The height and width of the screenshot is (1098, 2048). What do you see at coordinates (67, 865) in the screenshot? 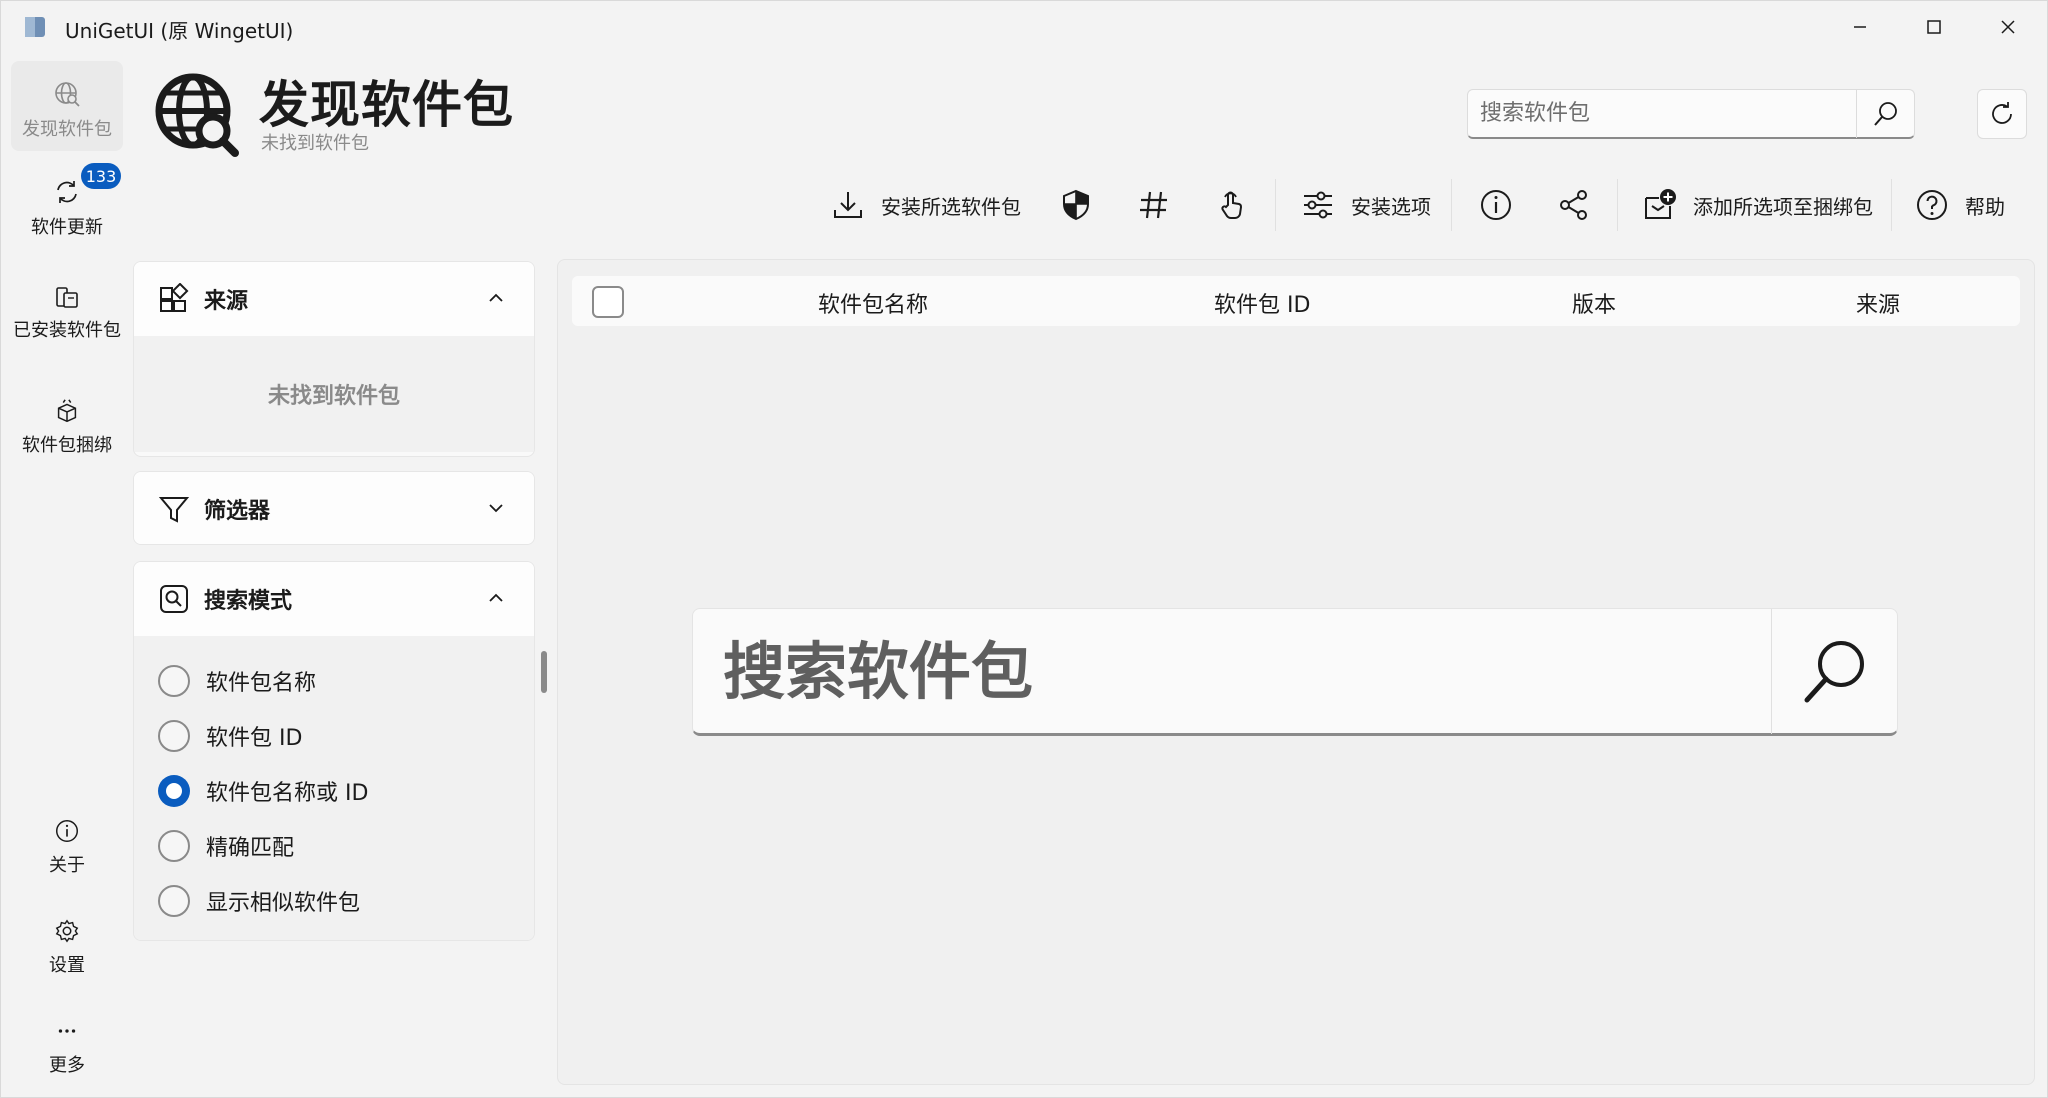
I see `nav-about-label: 关于` at bounding box center [67, 865].